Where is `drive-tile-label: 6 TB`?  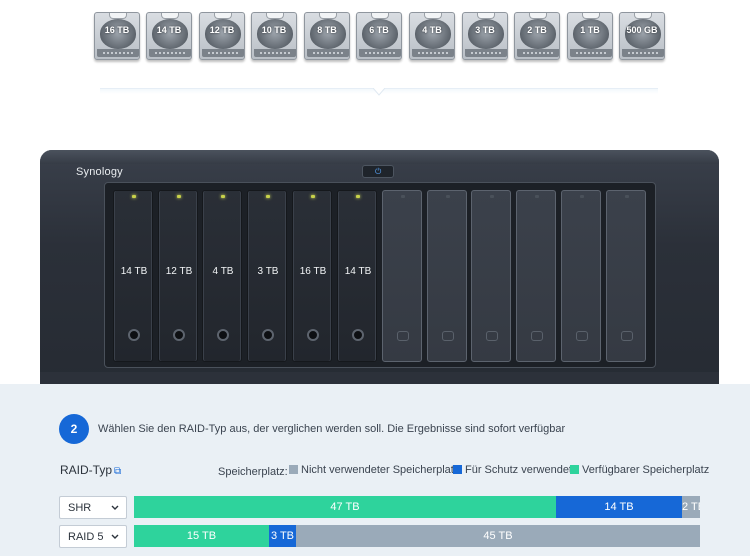 drive-tile-label: 6 TB is located at coordinates (379, 30).